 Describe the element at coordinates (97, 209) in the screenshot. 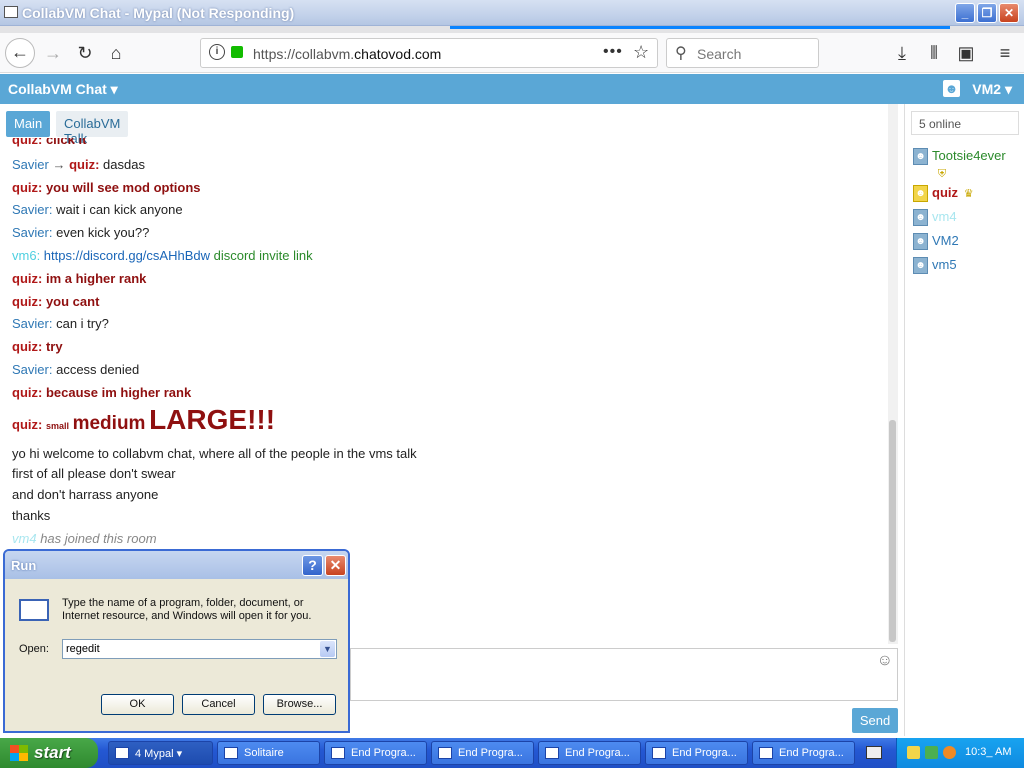

I see `message: Savier: wait i can kick anyone` at that location.